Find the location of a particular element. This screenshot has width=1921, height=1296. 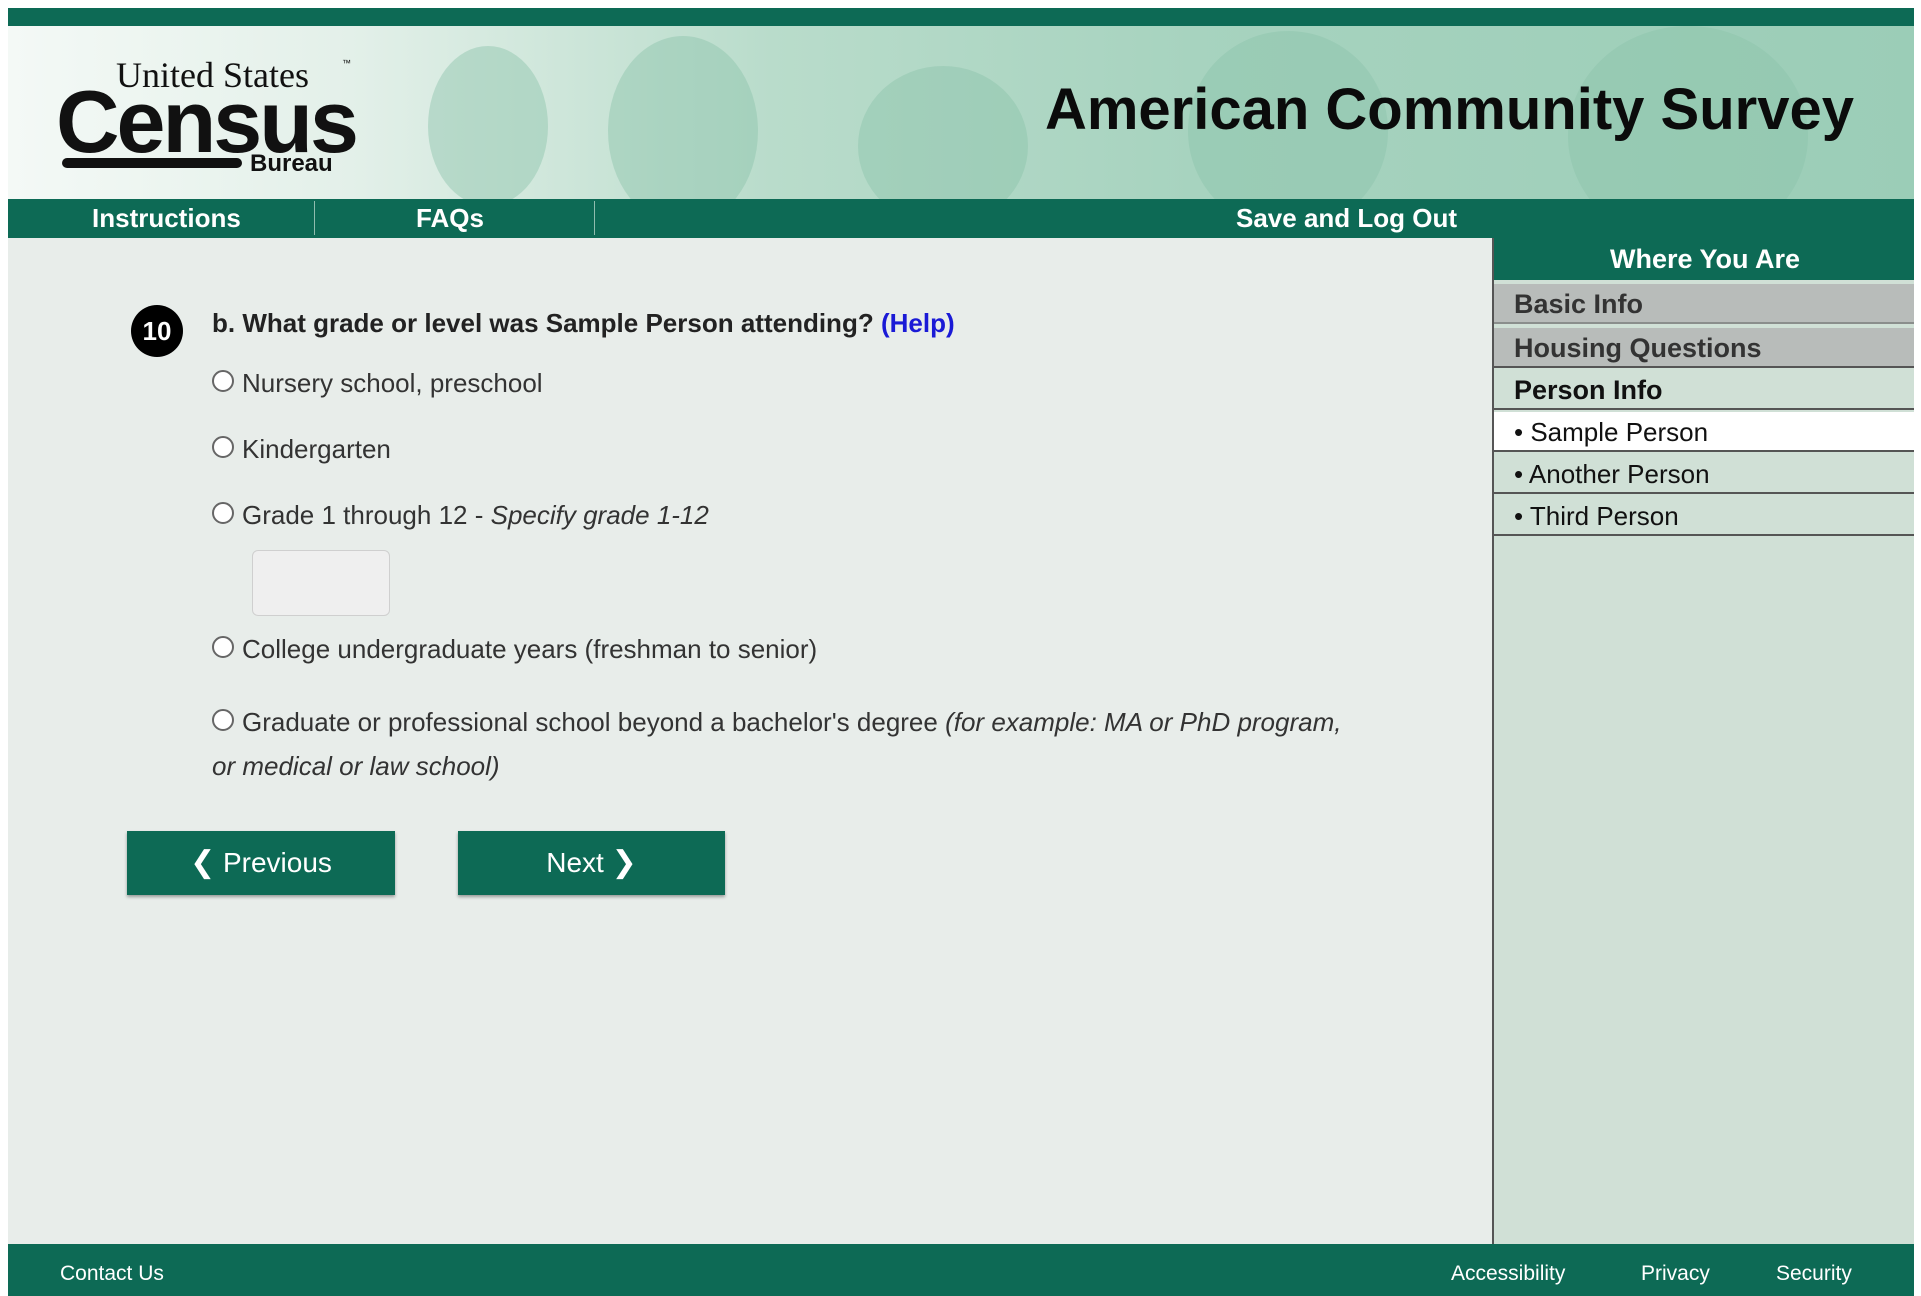

contact-us-link: Contact Us is located at coordinates (112, 1274).